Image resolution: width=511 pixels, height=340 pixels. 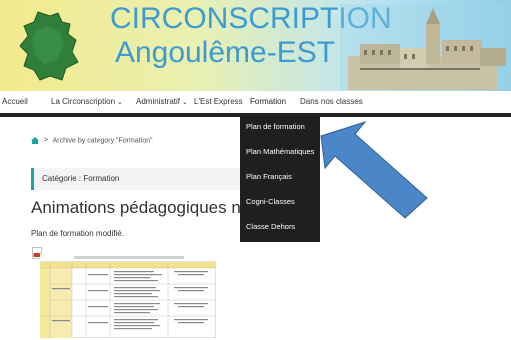 I want to click on breadcrumb-current: Archive by category "Formation", so click(x=102, y=141).